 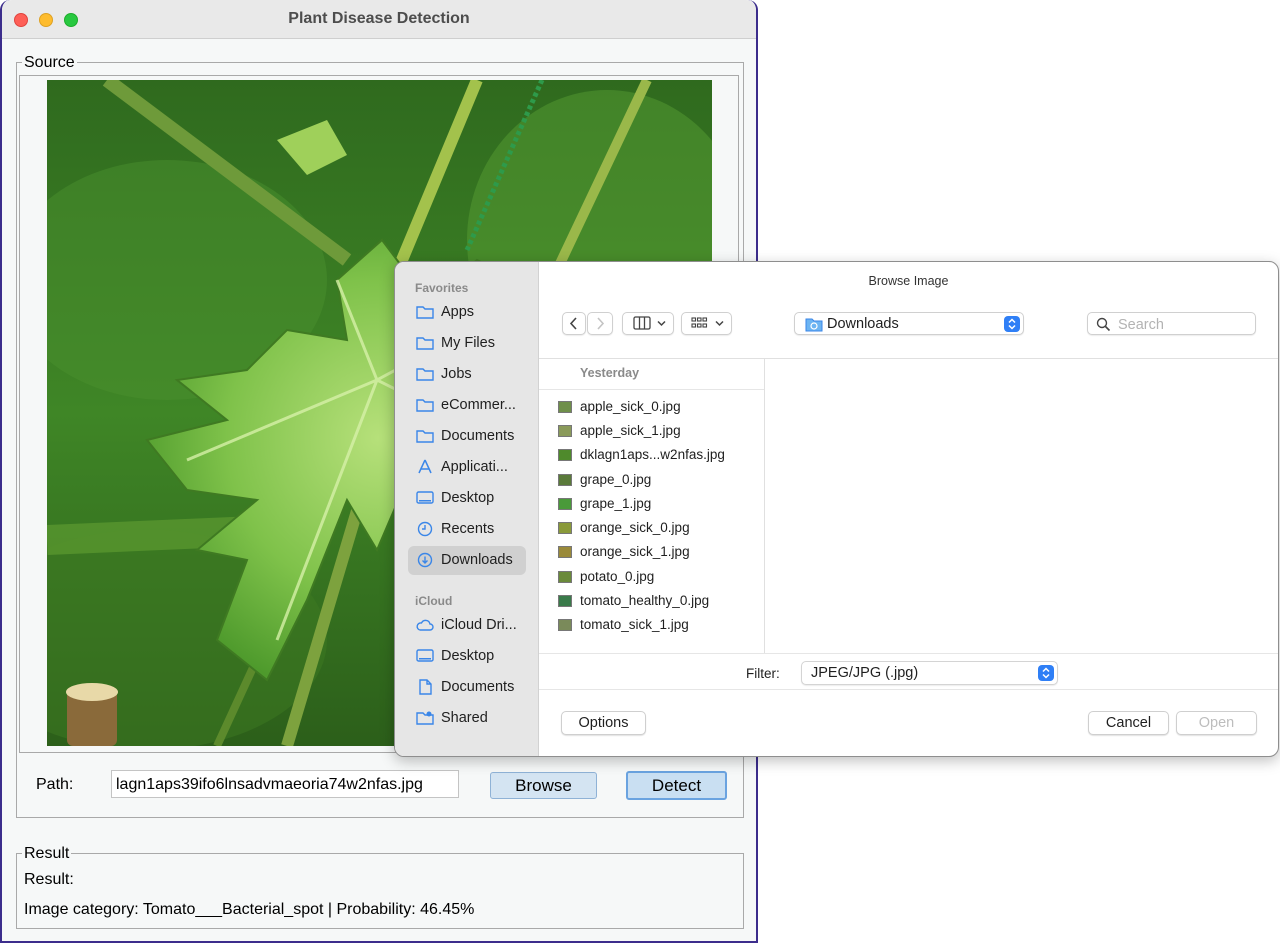 I want to click on location-stepper, so click(x=1012, y=324).